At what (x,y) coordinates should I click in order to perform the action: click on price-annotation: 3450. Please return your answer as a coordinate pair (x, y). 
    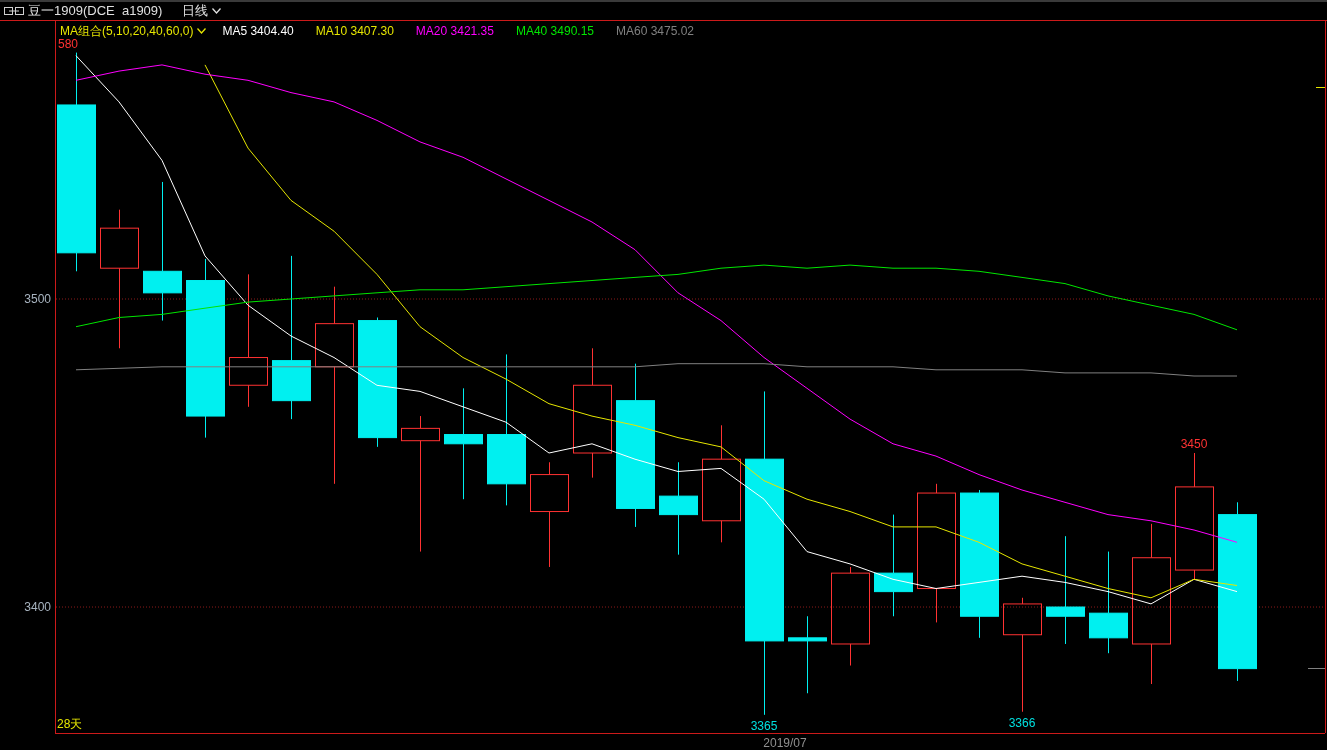
    Looking at the image, I should click on (1194, 444).